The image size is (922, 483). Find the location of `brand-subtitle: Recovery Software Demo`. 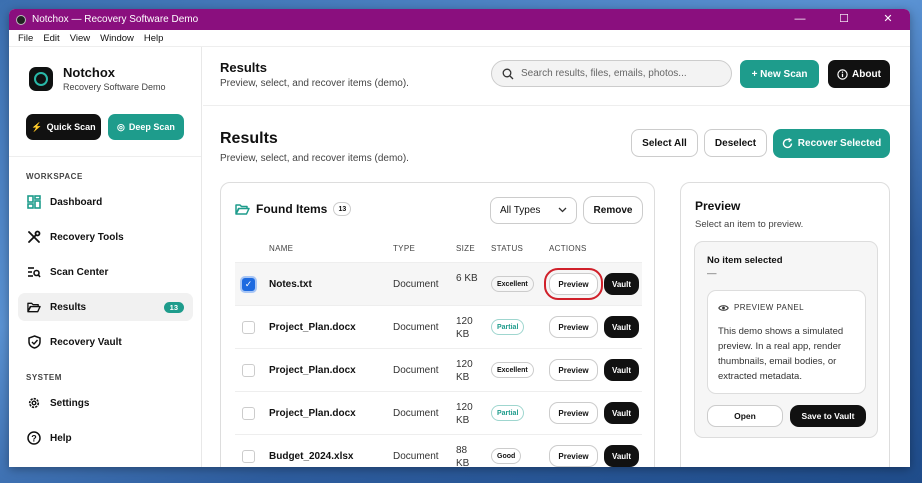

brand-subtitle: Recovery Software Demo is located at coordinates (114, 87).